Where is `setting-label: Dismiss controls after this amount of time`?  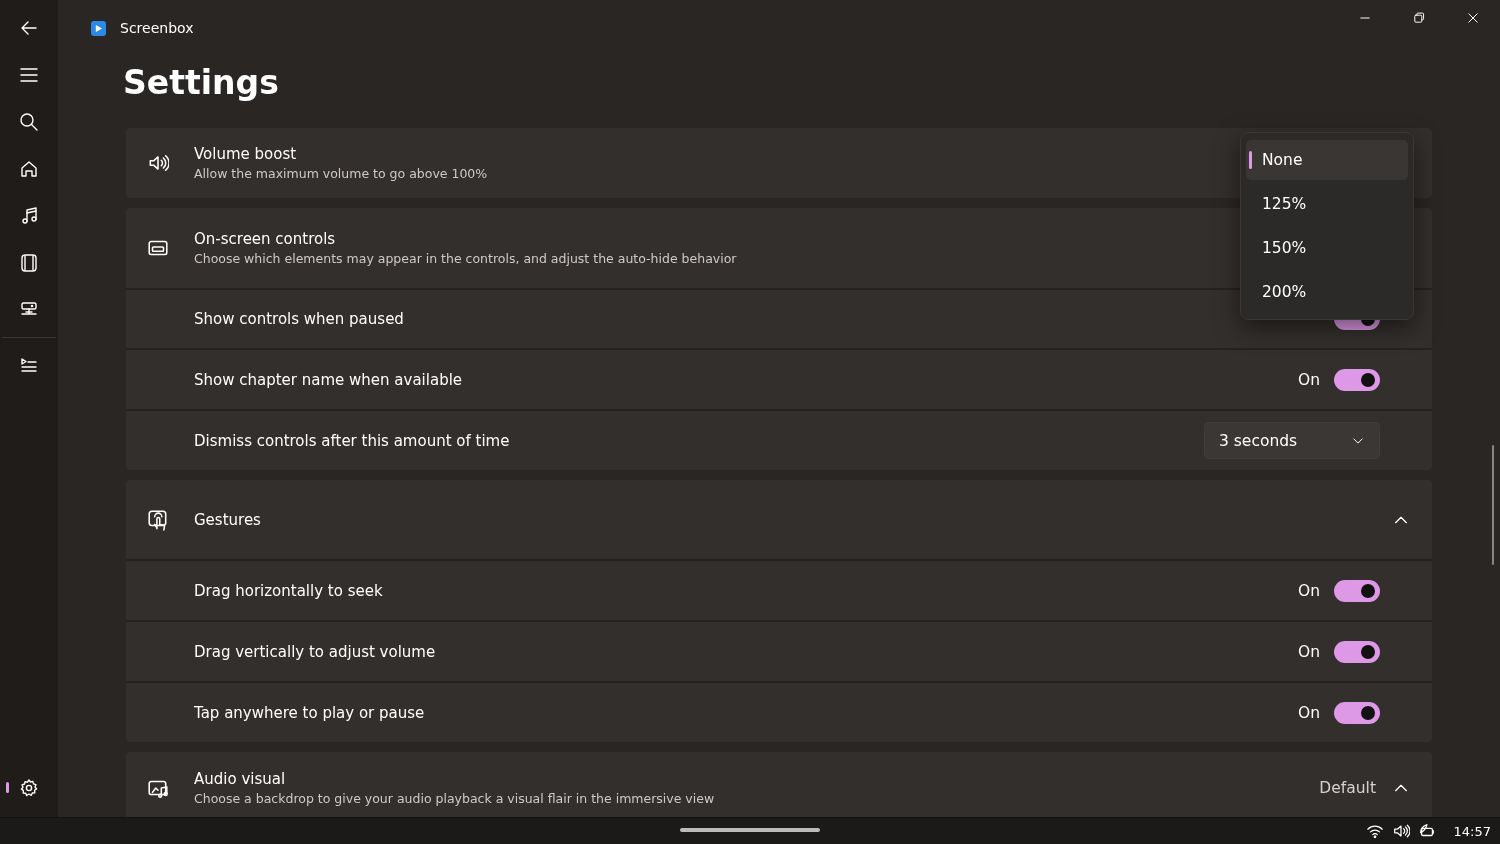
setting-label: Dismiss controls after this amount of time is located at coordinates (352, 440).